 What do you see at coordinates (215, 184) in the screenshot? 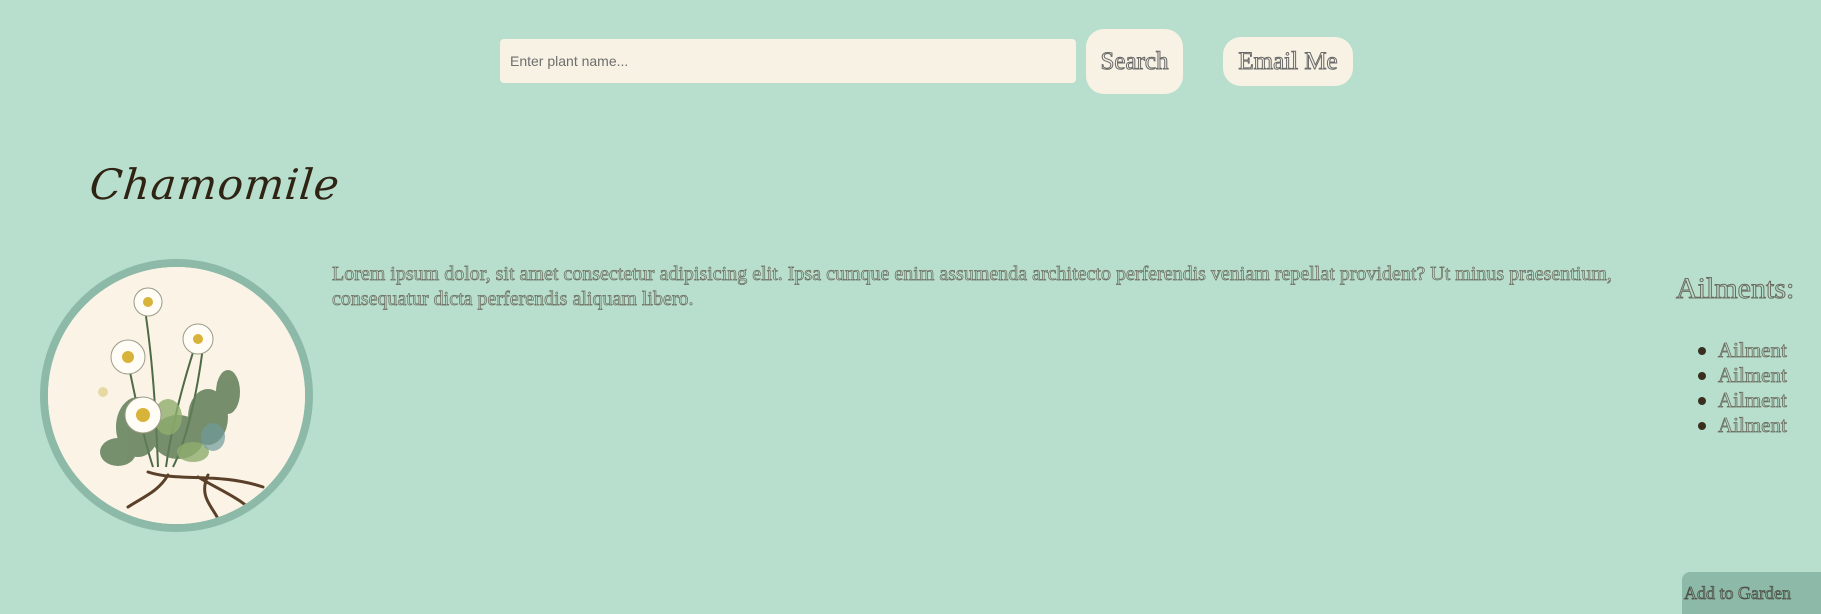
I see `plant-title: Chamomile` at bounding box center [215, 184].